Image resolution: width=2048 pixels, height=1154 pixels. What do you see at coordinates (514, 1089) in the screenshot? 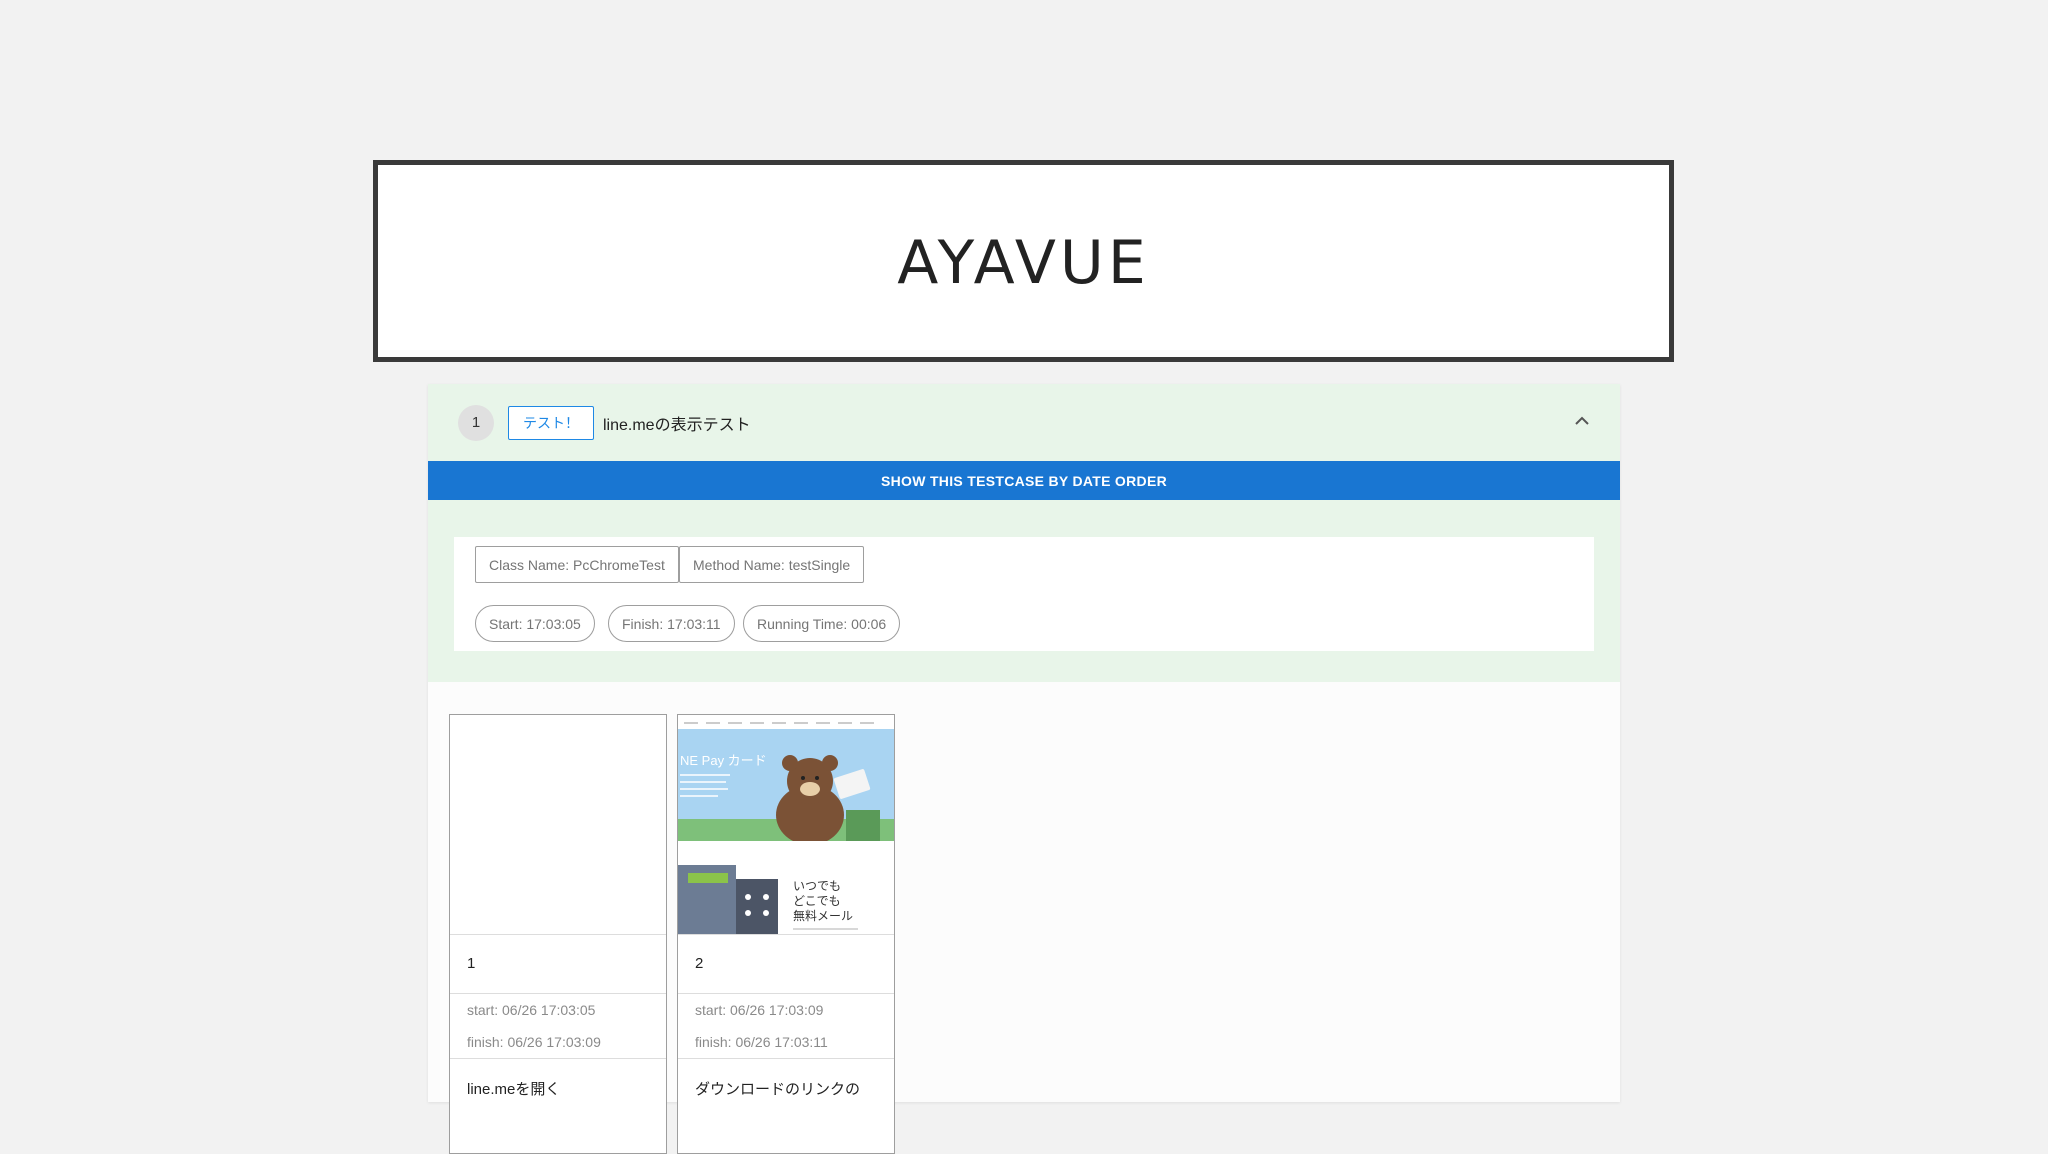
I see `screenshot-description: line.meを開く` at bounding box center [514, 1089].